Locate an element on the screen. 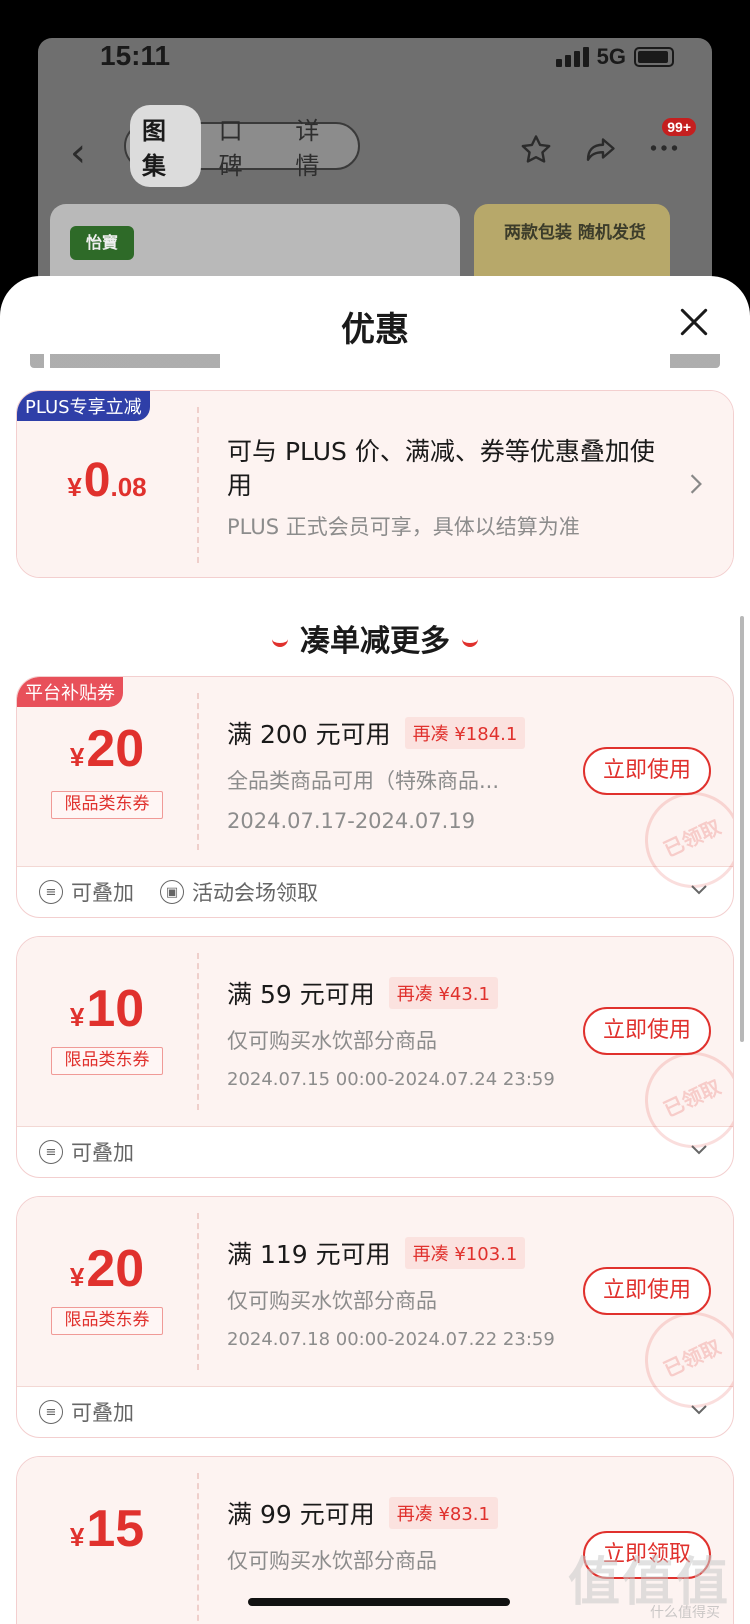  promo-banner-text: 两款包装 随机发货 is located at coordinates (575, 233).